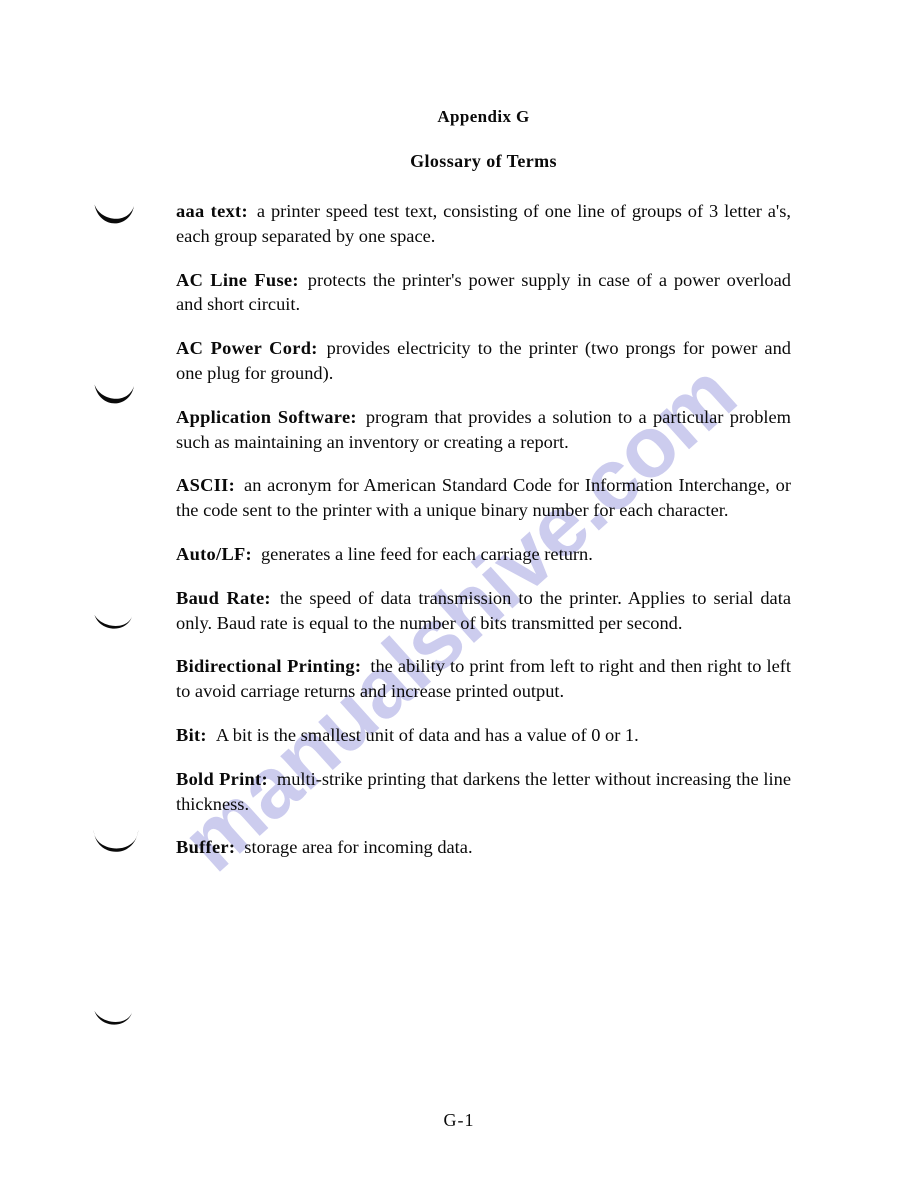  I want to click on page-number: G-1, so click(459, 1120).